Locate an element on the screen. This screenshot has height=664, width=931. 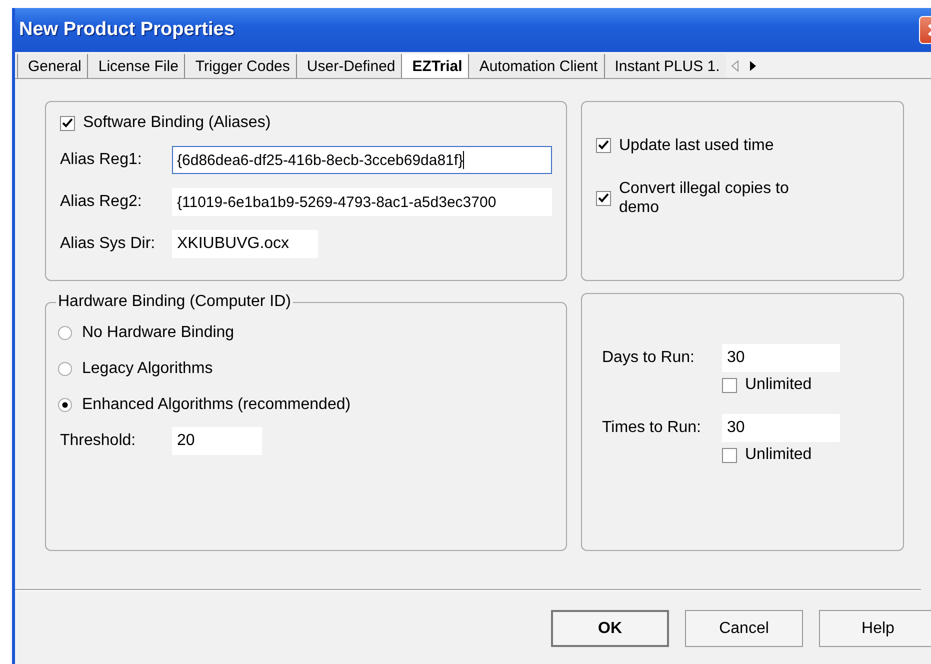
input-field: {6d86dea6-df25-416b-8ecb-3cceb69da81f} is located at coordinates (362, 160).